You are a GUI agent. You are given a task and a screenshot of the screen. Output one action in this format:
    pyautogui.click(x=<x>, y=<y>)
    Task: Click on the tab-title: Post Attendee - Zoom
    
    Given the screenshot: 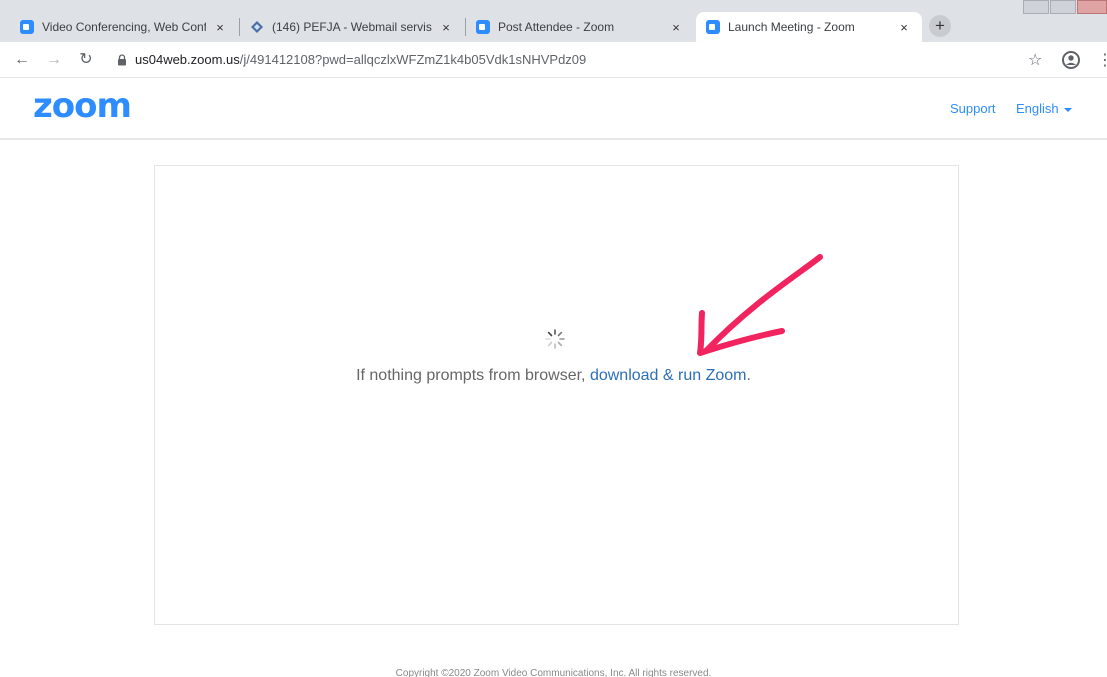 What is the action you would take?
    pyautogui.click(x=556, y=27)
    